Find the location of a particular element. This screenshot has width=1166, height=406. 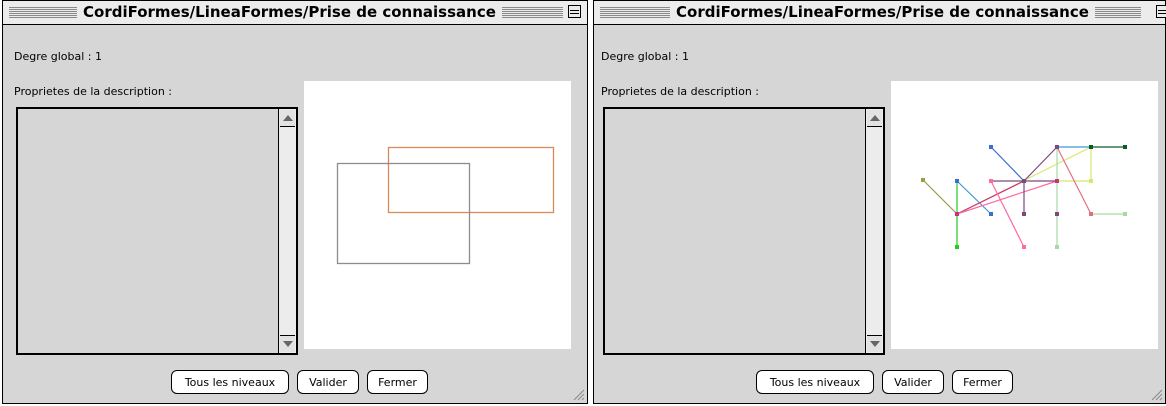

shapes-drawing is located at coordinates (445, 205).